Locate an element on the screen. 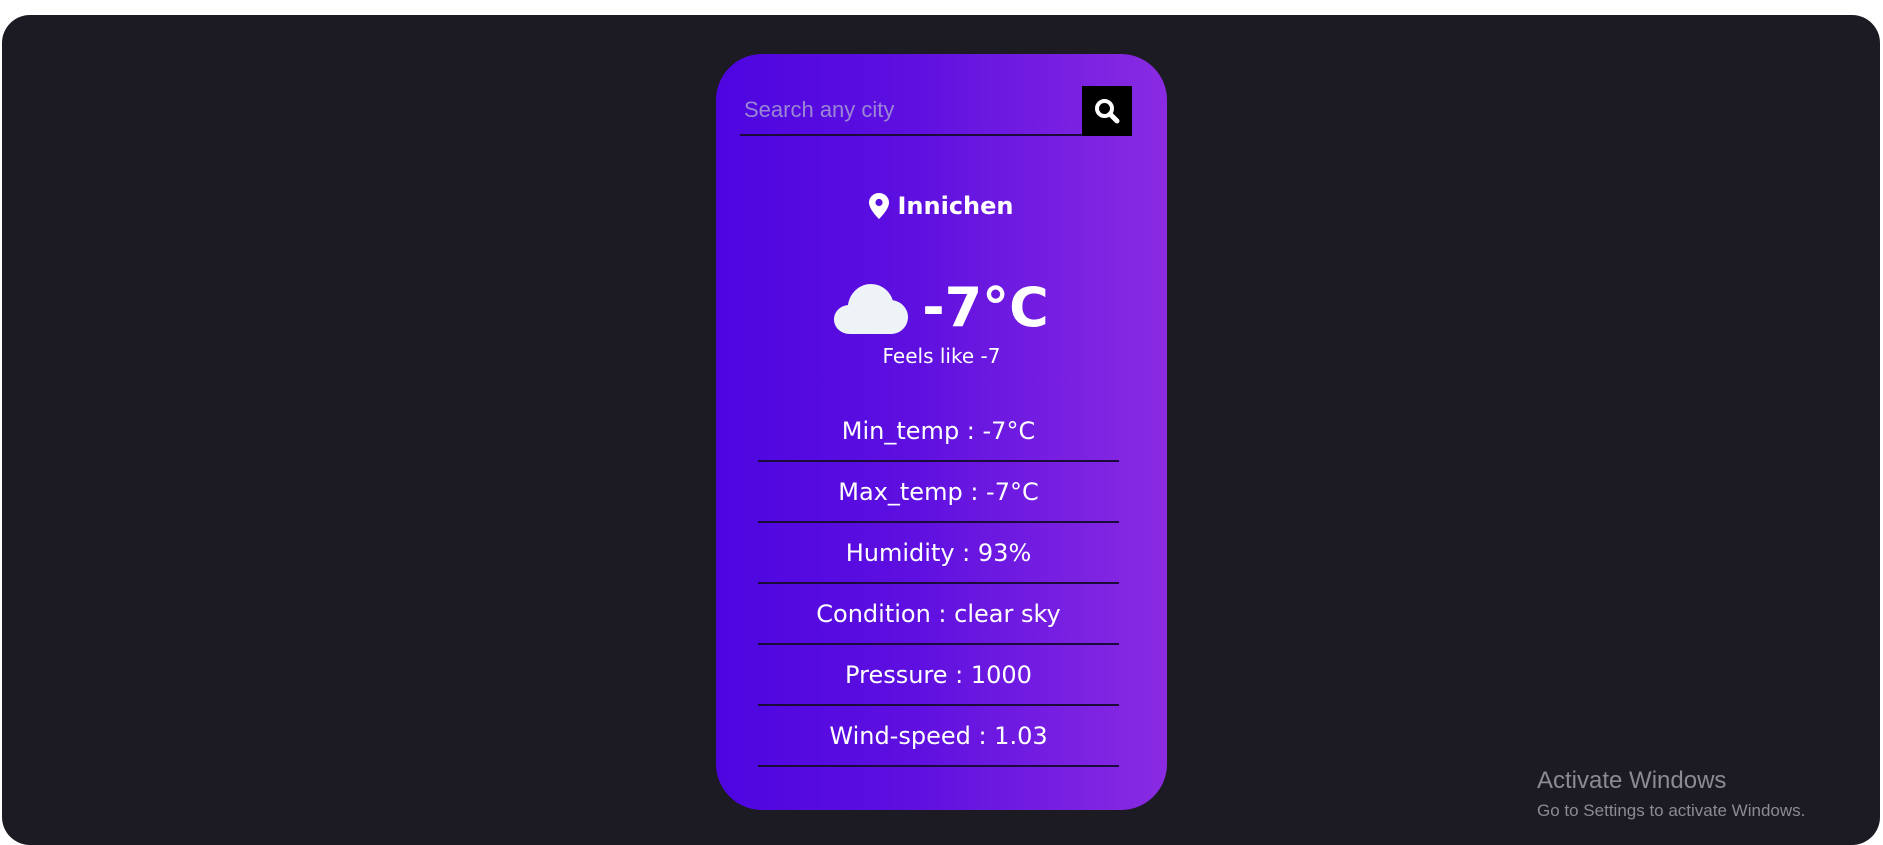  detail-pressure: Pressure : 1000 is located at coordinates (938, 675).